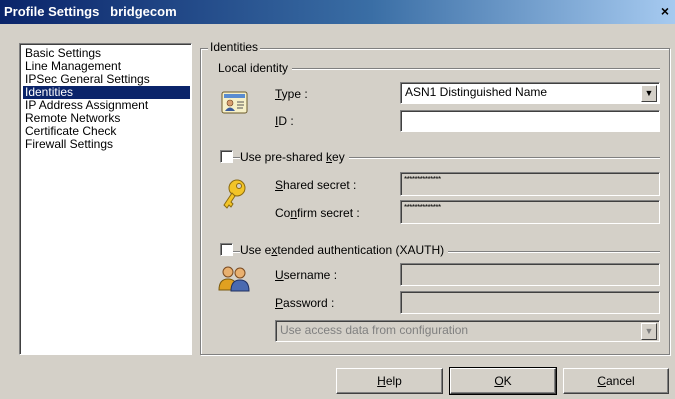 The height and width of the screenshot is (399, 675). What do you see at coordinates (234, 279) in the screenshot?
I see `users-icon` at bounding box center [234, 279].